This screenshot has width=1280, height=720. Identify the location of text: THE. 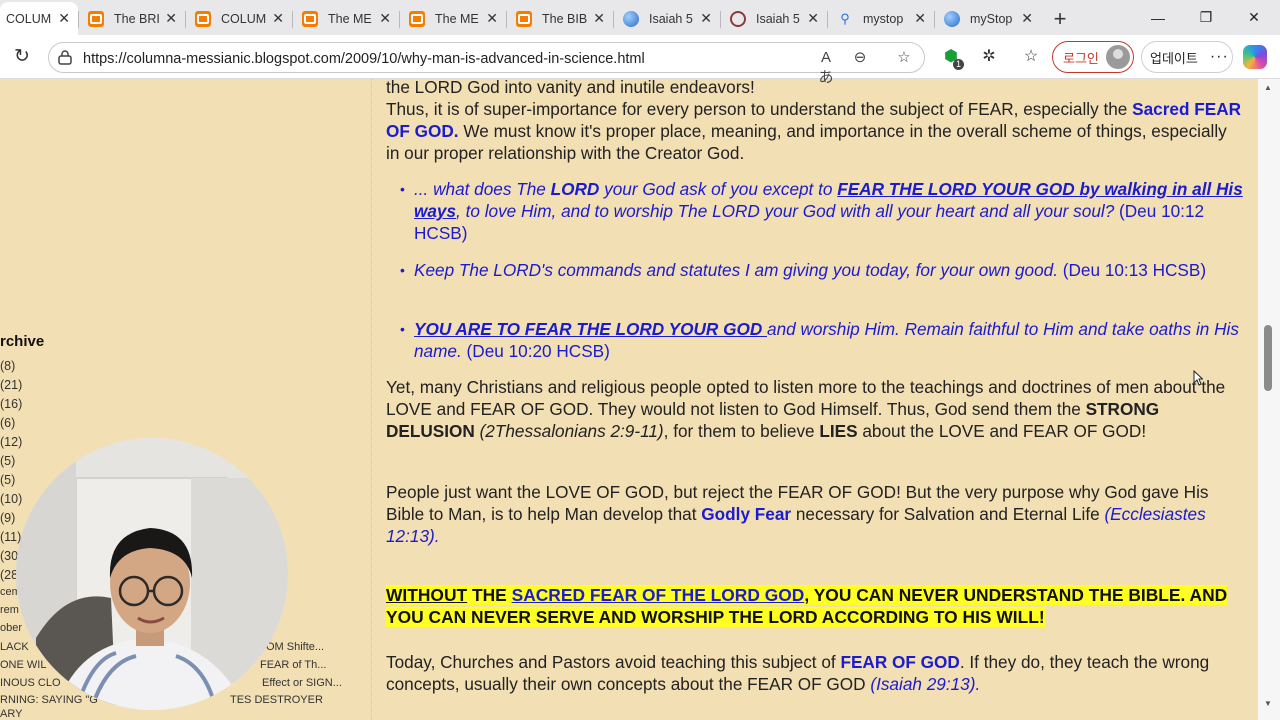
(489, 595).